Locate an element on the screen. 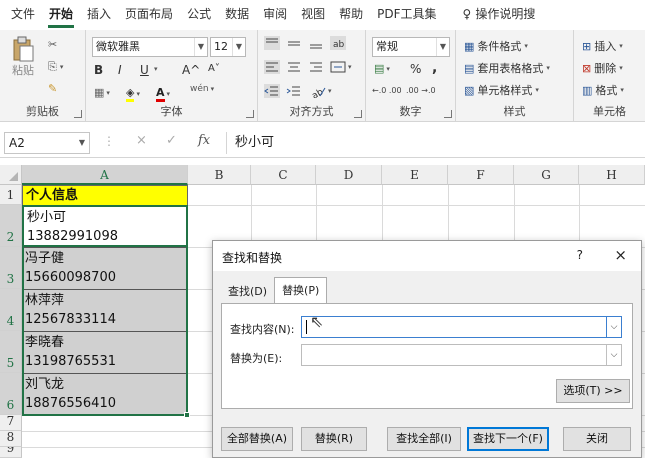 The image size is (645, 458). alignment-launcher is located at coordinates (358, 114).